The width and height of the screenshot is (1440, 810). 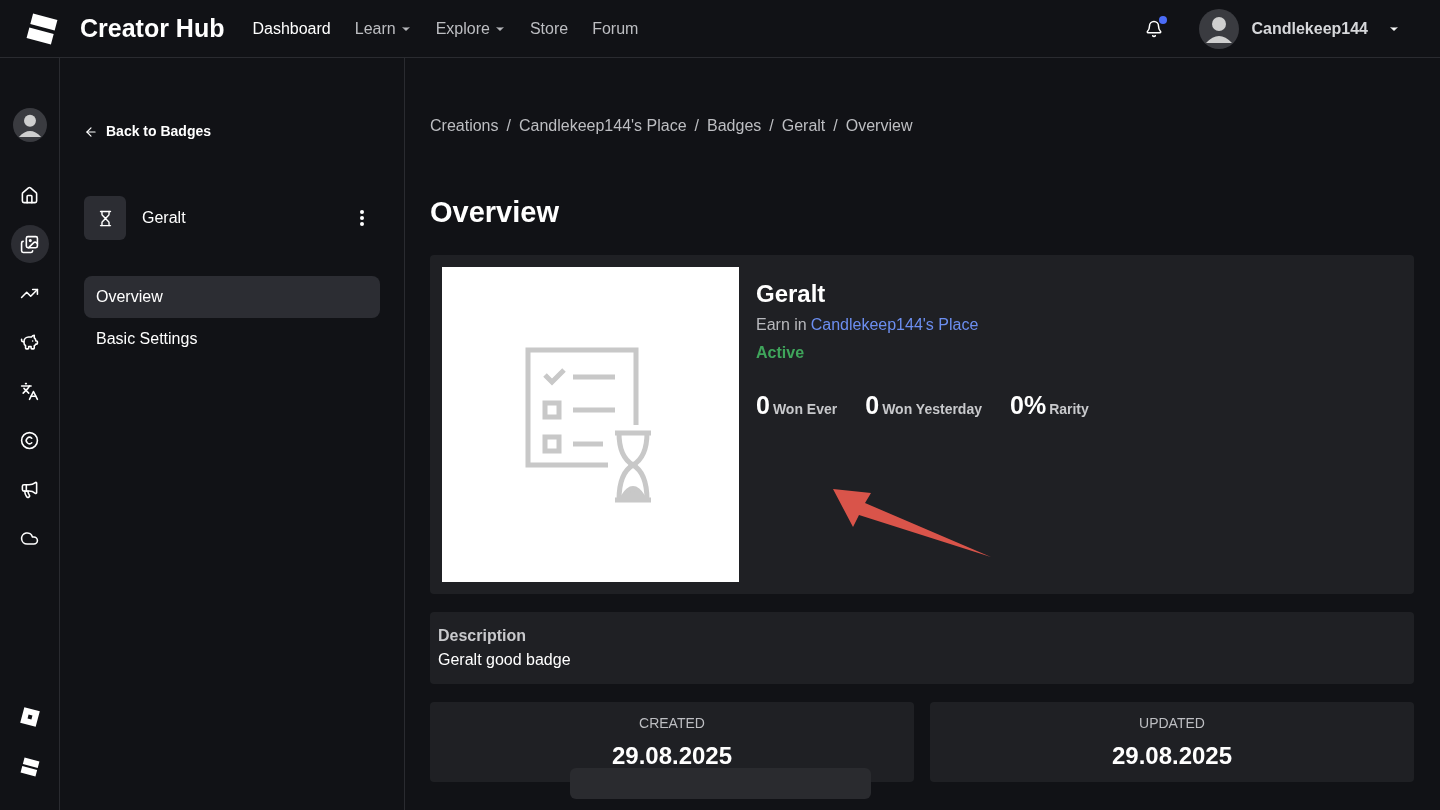 What do you see at coordinates (482, 636) in the screenshot?
I see `description-label: Description` at bounding box center [482, 636].